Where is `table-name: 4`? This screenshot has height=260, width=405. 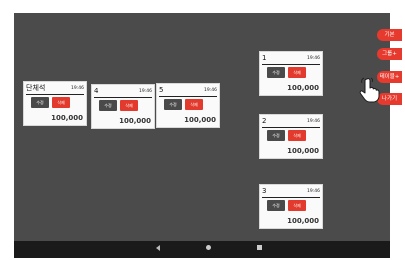 table-name: 4 is located at coordinates (96, 91).